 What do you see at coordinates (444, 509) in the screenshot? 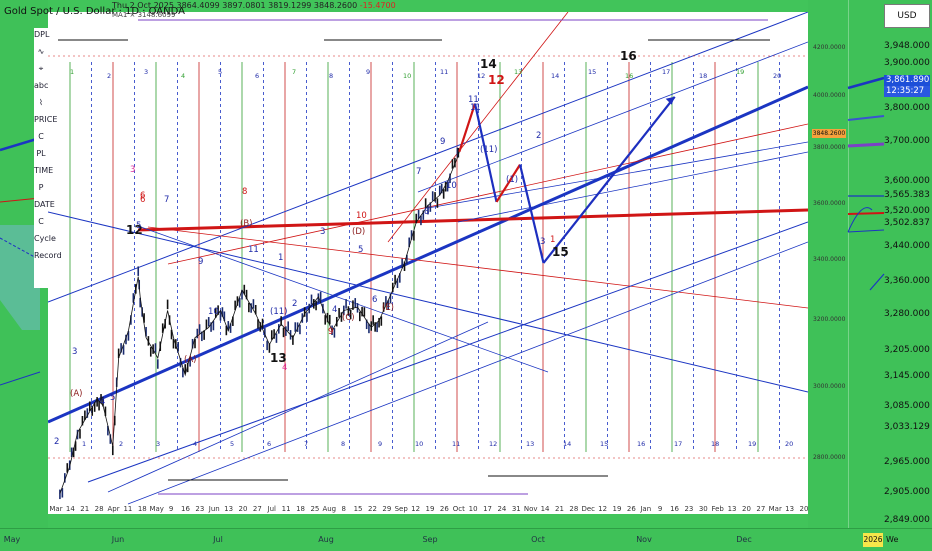
I see `inner-time-label: 26` at bounding box center [444, 509].